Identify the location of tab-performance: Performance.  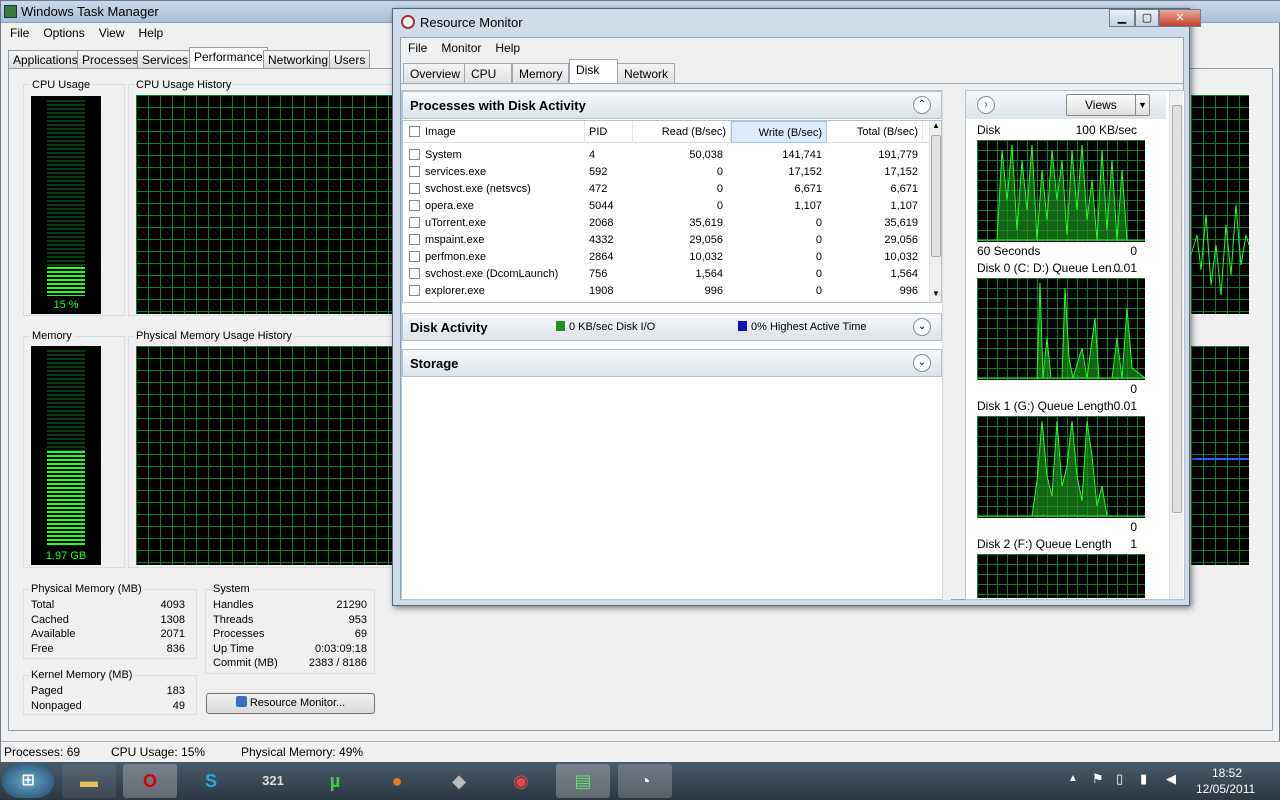
(228, 58).